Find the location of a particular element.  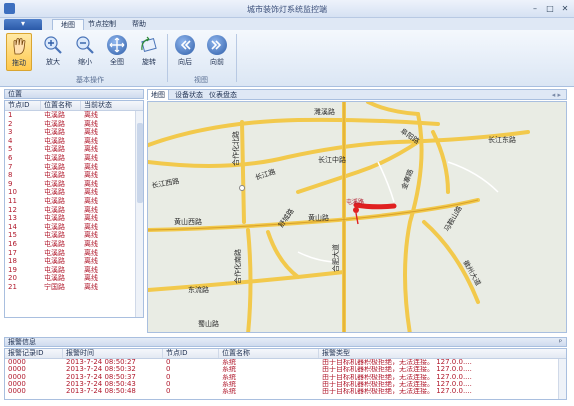

node-id-cell: 18 is located at coordinates (12, 261).